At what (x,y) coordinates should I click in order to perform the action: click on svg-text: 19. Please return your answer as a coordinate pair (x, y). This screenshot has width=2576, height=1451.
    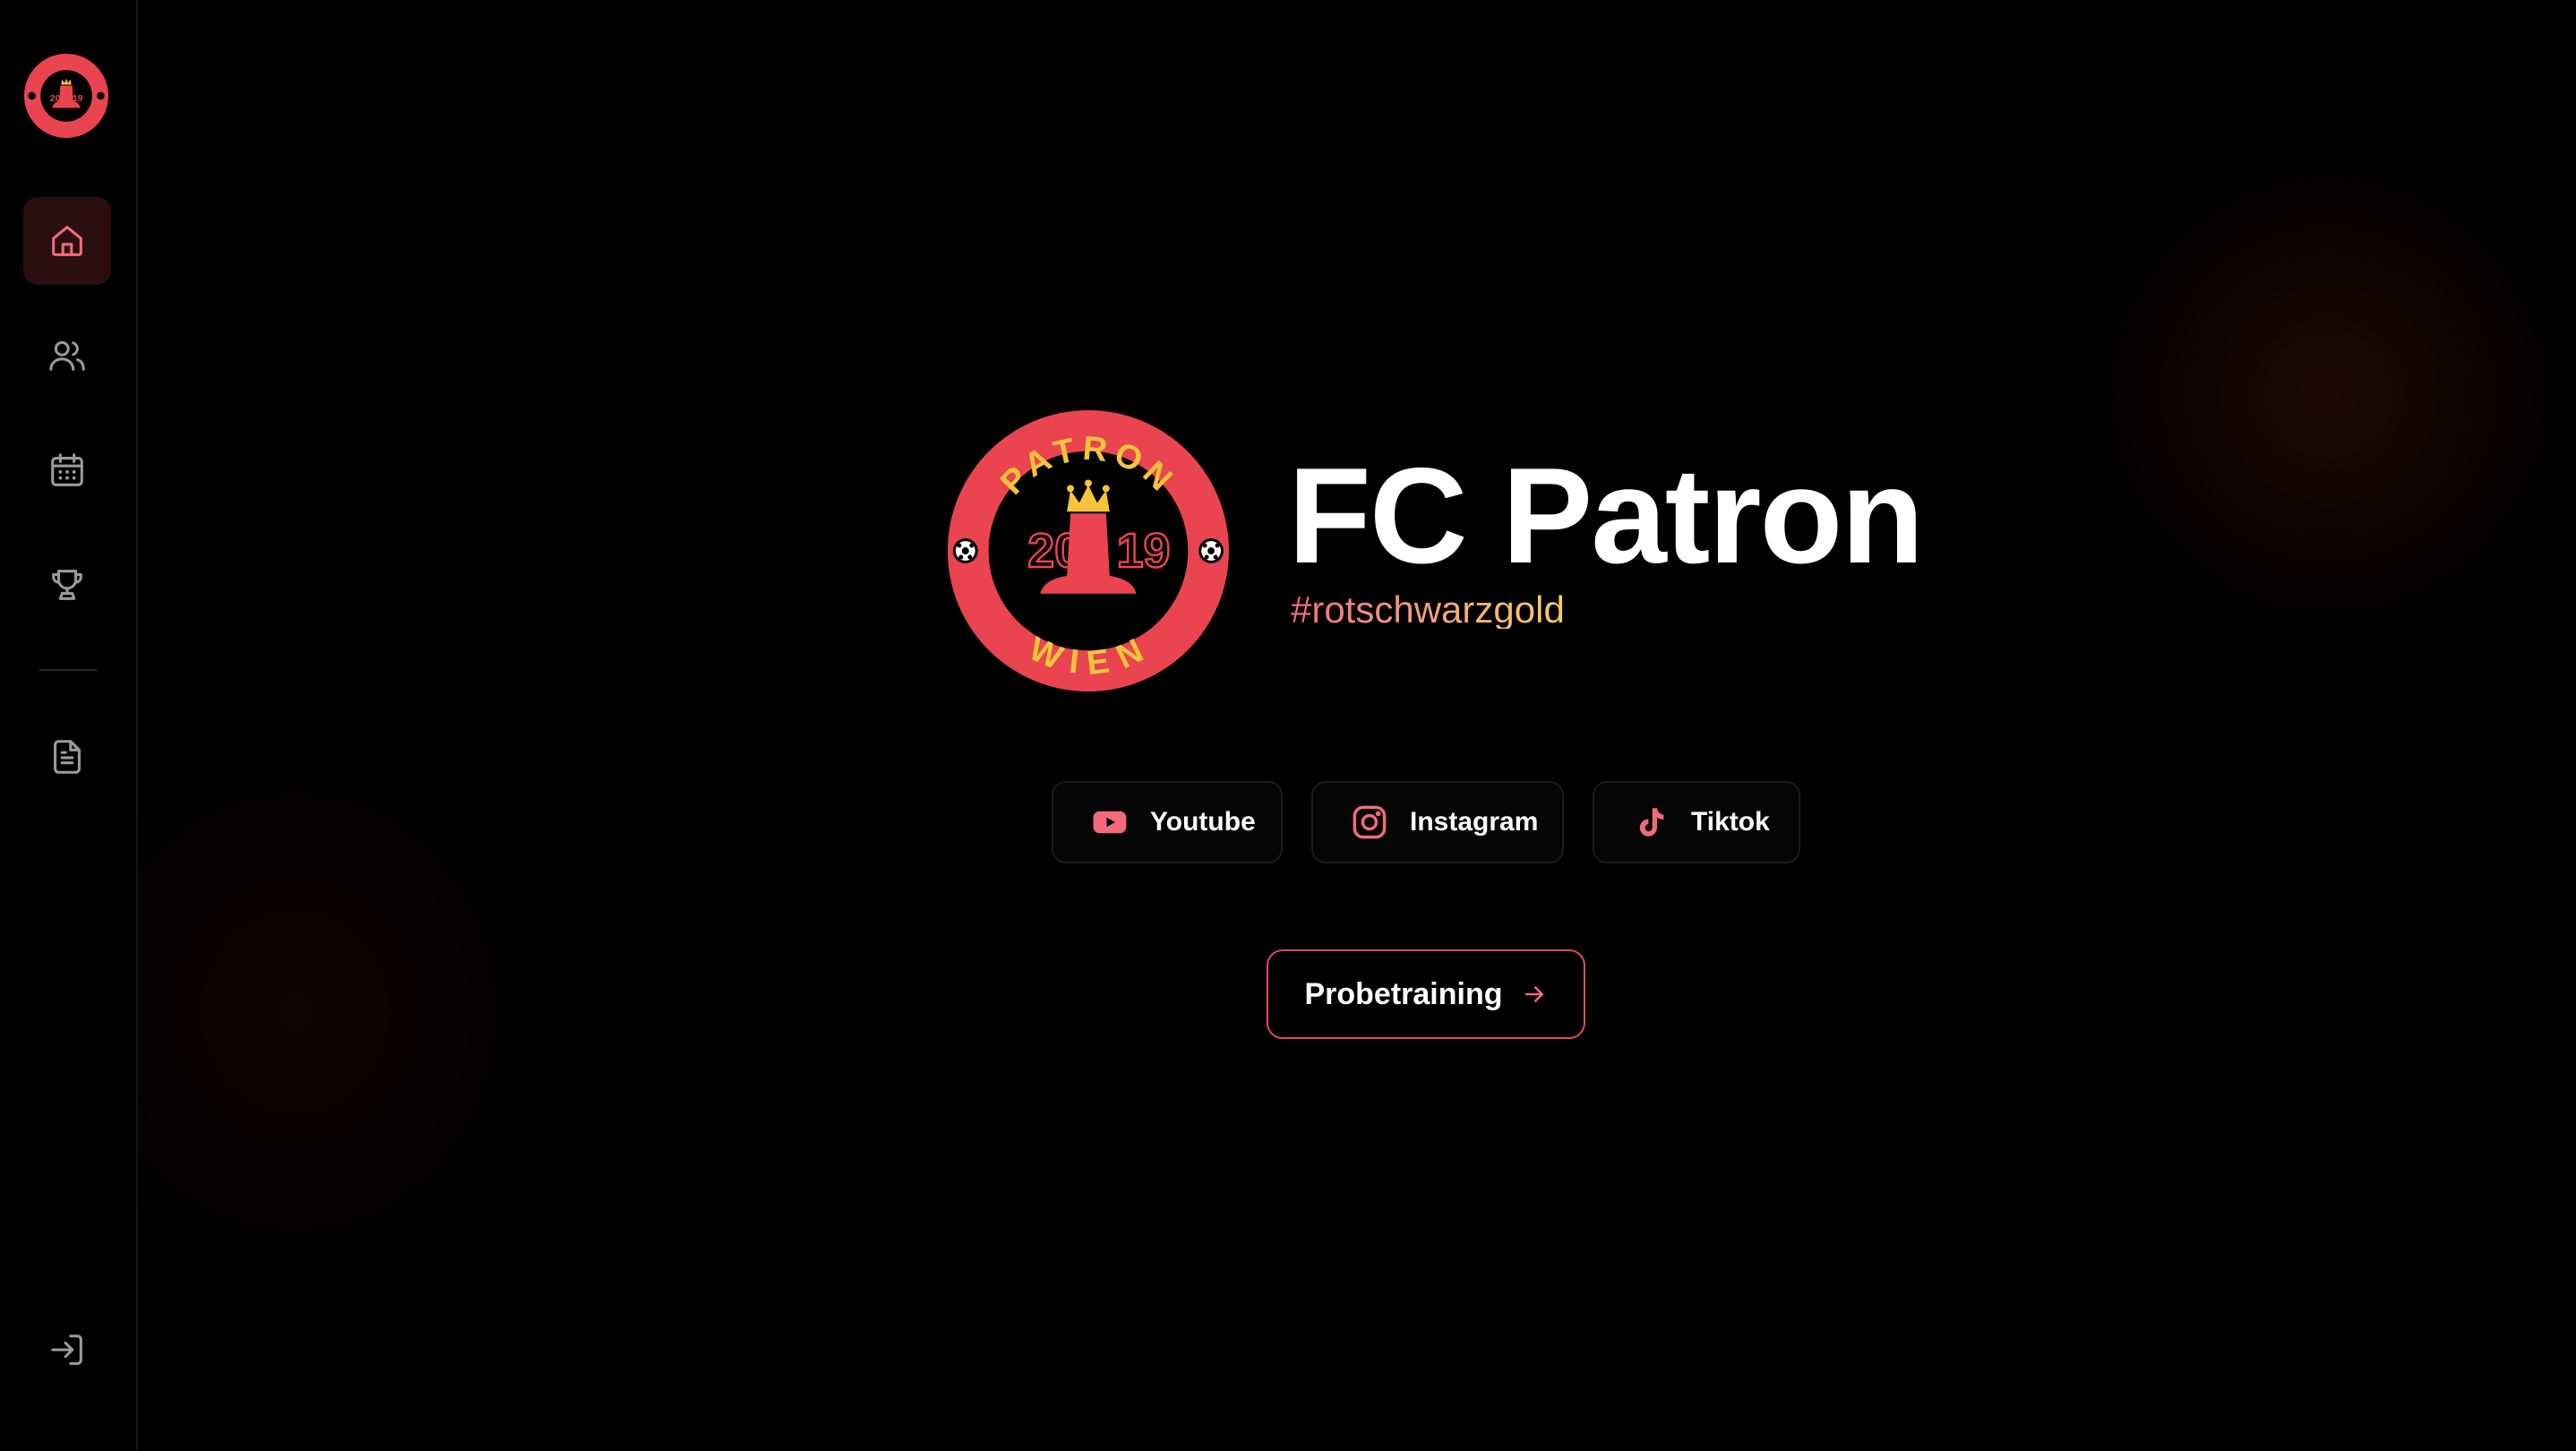
    Looking at the image, I should click on (78, 98).